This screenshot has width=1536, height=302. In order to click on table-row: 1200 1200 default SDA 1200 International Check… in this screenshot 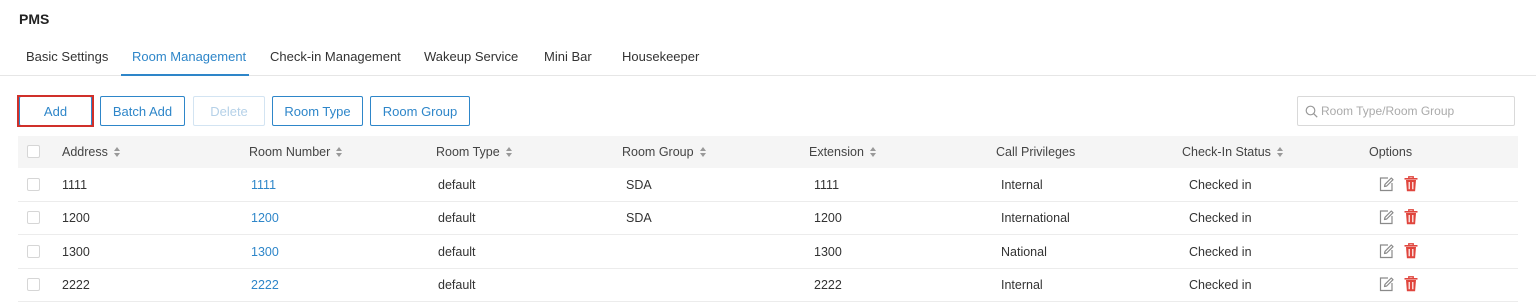, I will do `click(768, 218)`.